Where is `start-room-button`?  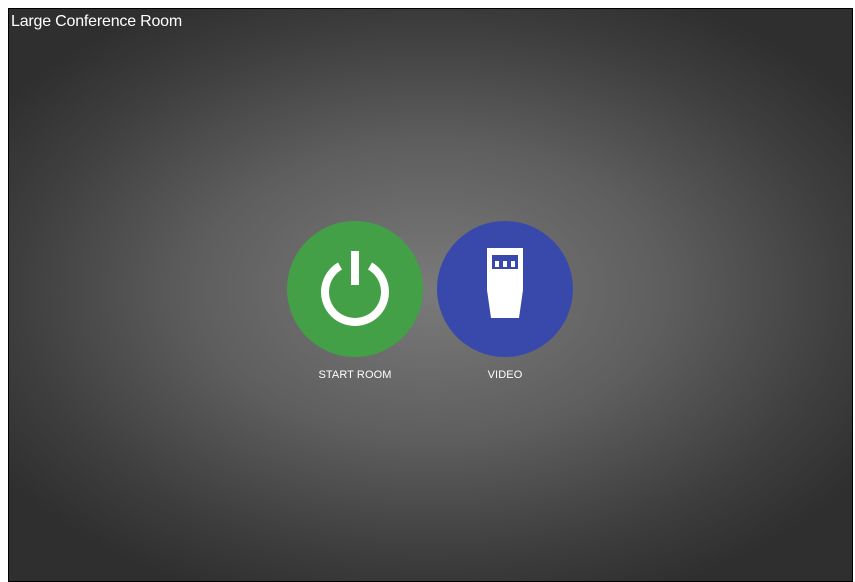
start-room-button is located at coordinates (355, 289).